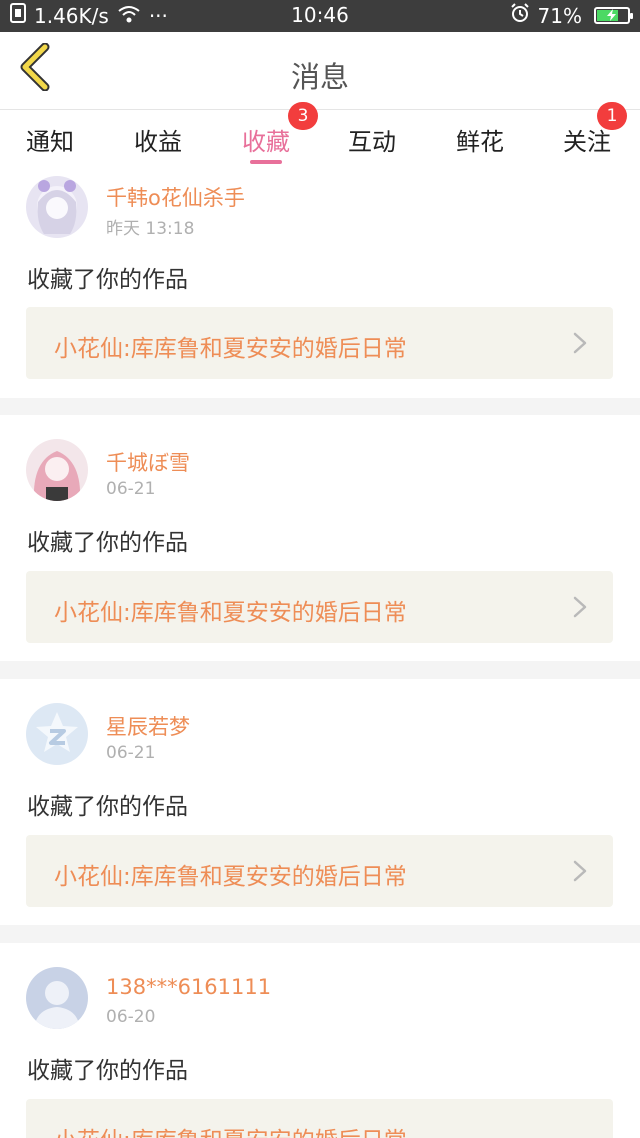 This screenshot has width=640, height=1138. I want to click on tab-label: 互动, so click(372, 142).